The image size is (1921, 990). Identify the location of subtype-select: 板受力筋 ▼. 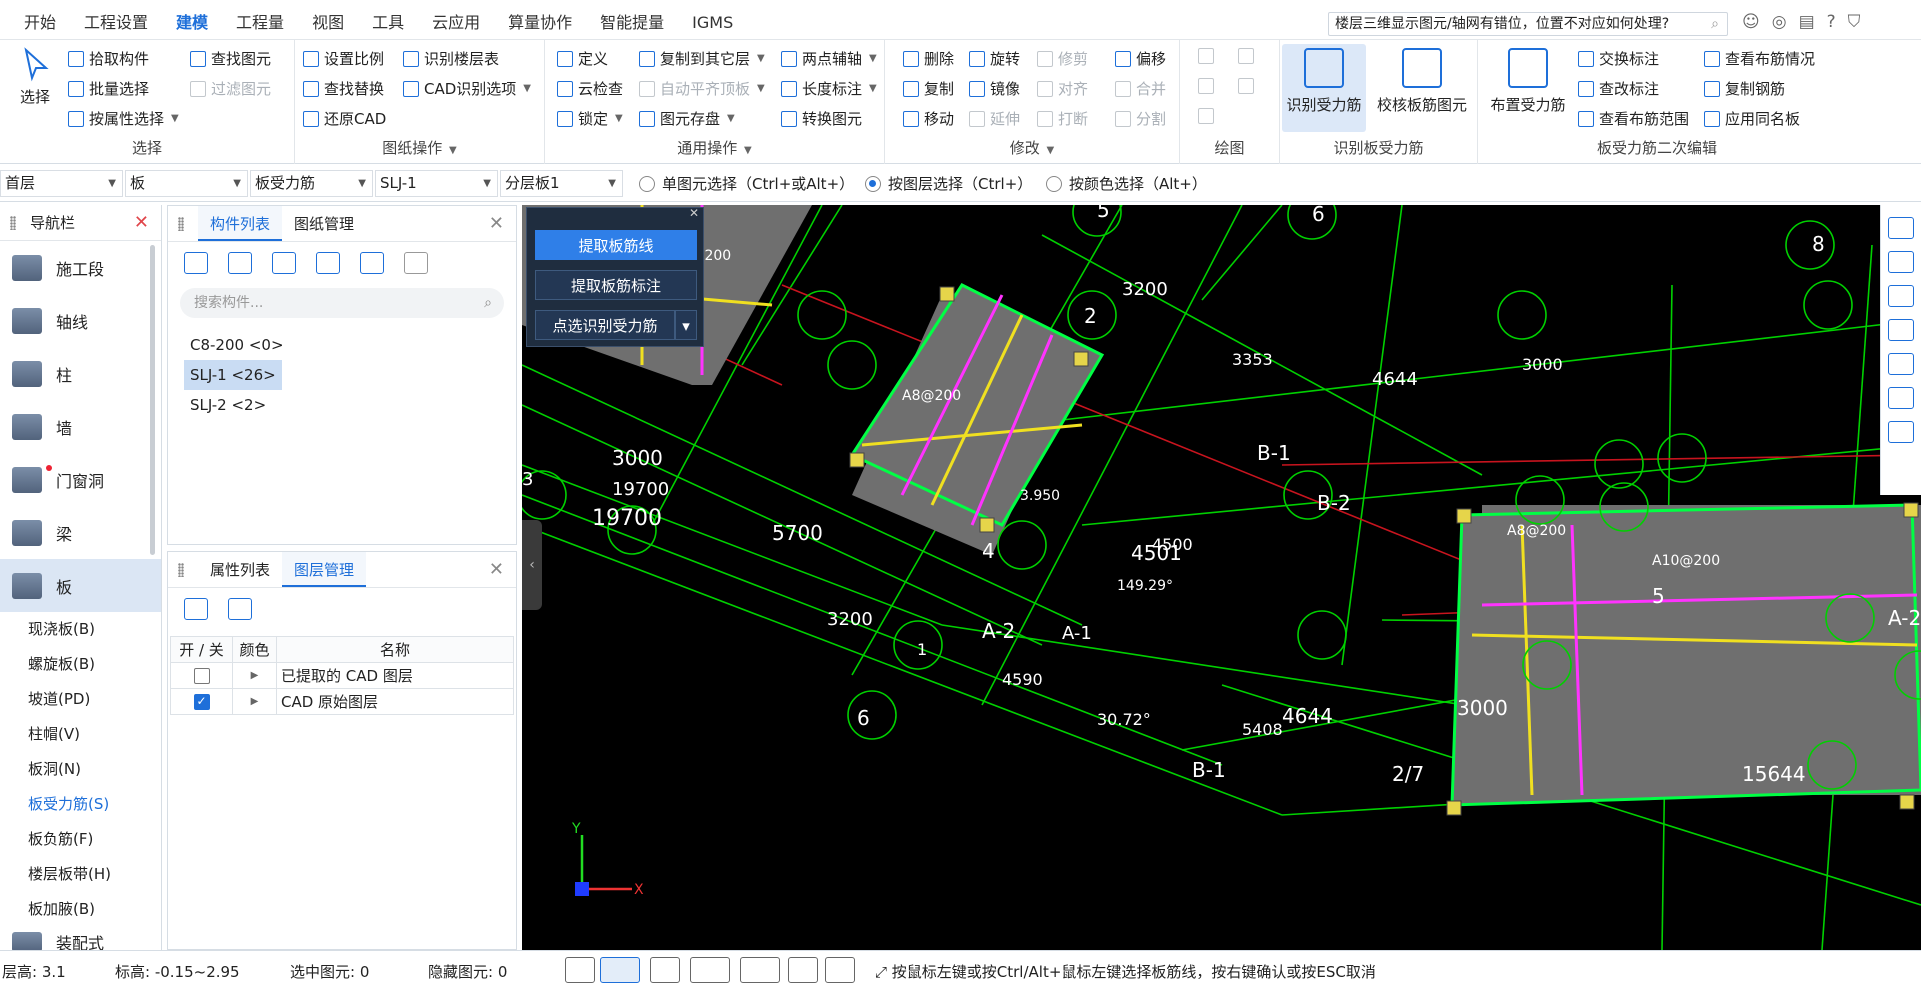
(311, 183).